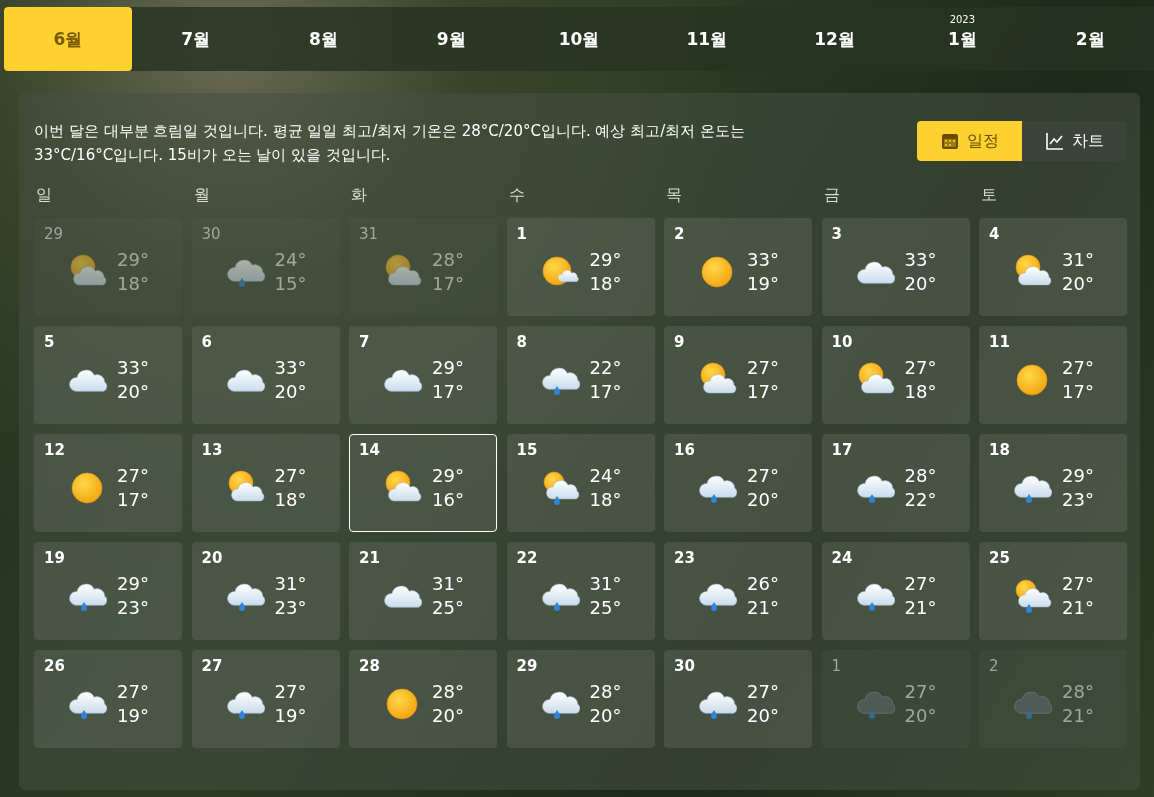 The width and height of the screenshot is (1154, 797). What do you see at coordinates (580, 267) in the screenshot?
I see `day-cell: 1 29° 18°` at bounding box center [580, 267].